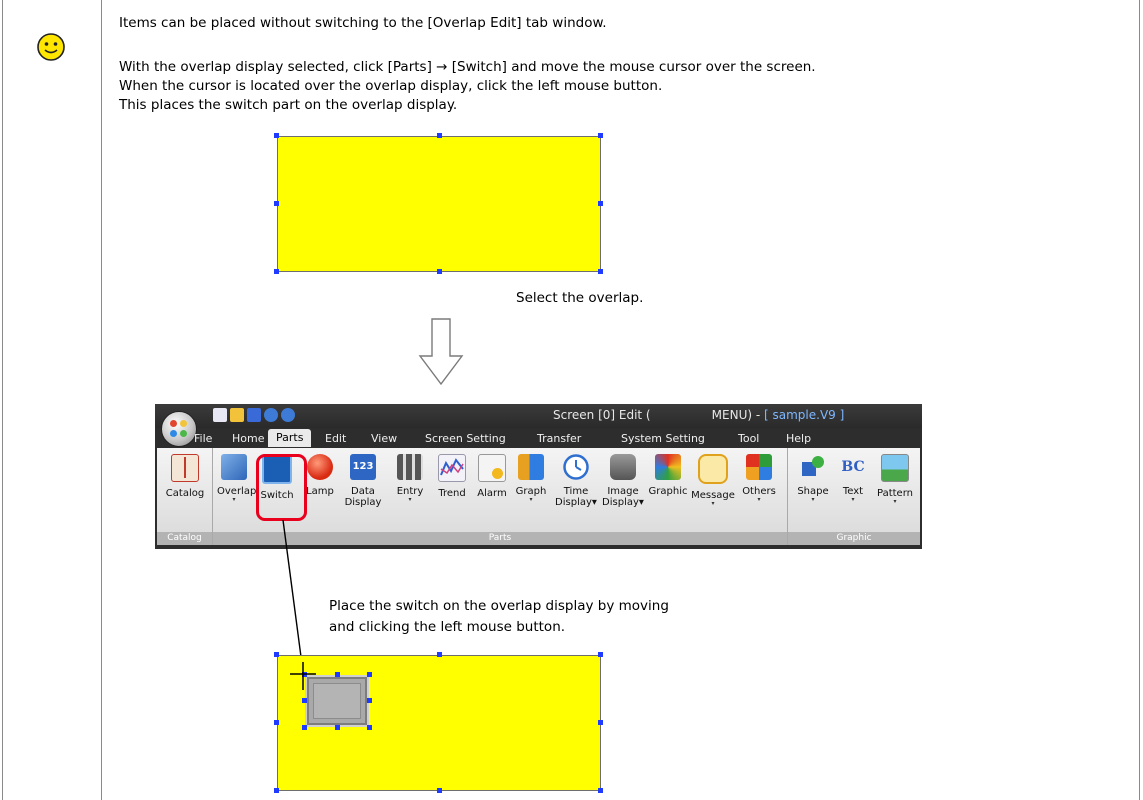 This screenshot has width=1143, height=800. What do you see at coordinates (303, 676) in the screenshot?
I see `crosshair-cursor-icon` at bounding box center [303, 676].